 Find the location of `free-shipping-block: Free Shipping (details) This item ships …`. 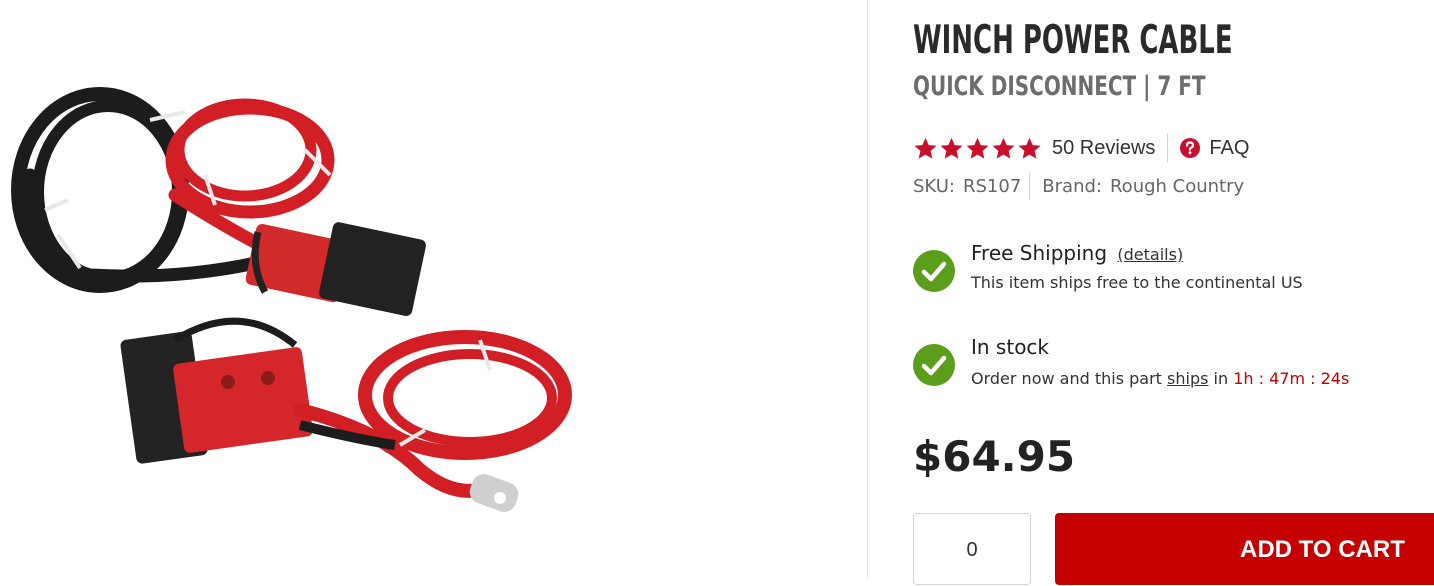

free-shipping-block: Free Shipping (details) This item ships … is located at coordinates (1108, 267).